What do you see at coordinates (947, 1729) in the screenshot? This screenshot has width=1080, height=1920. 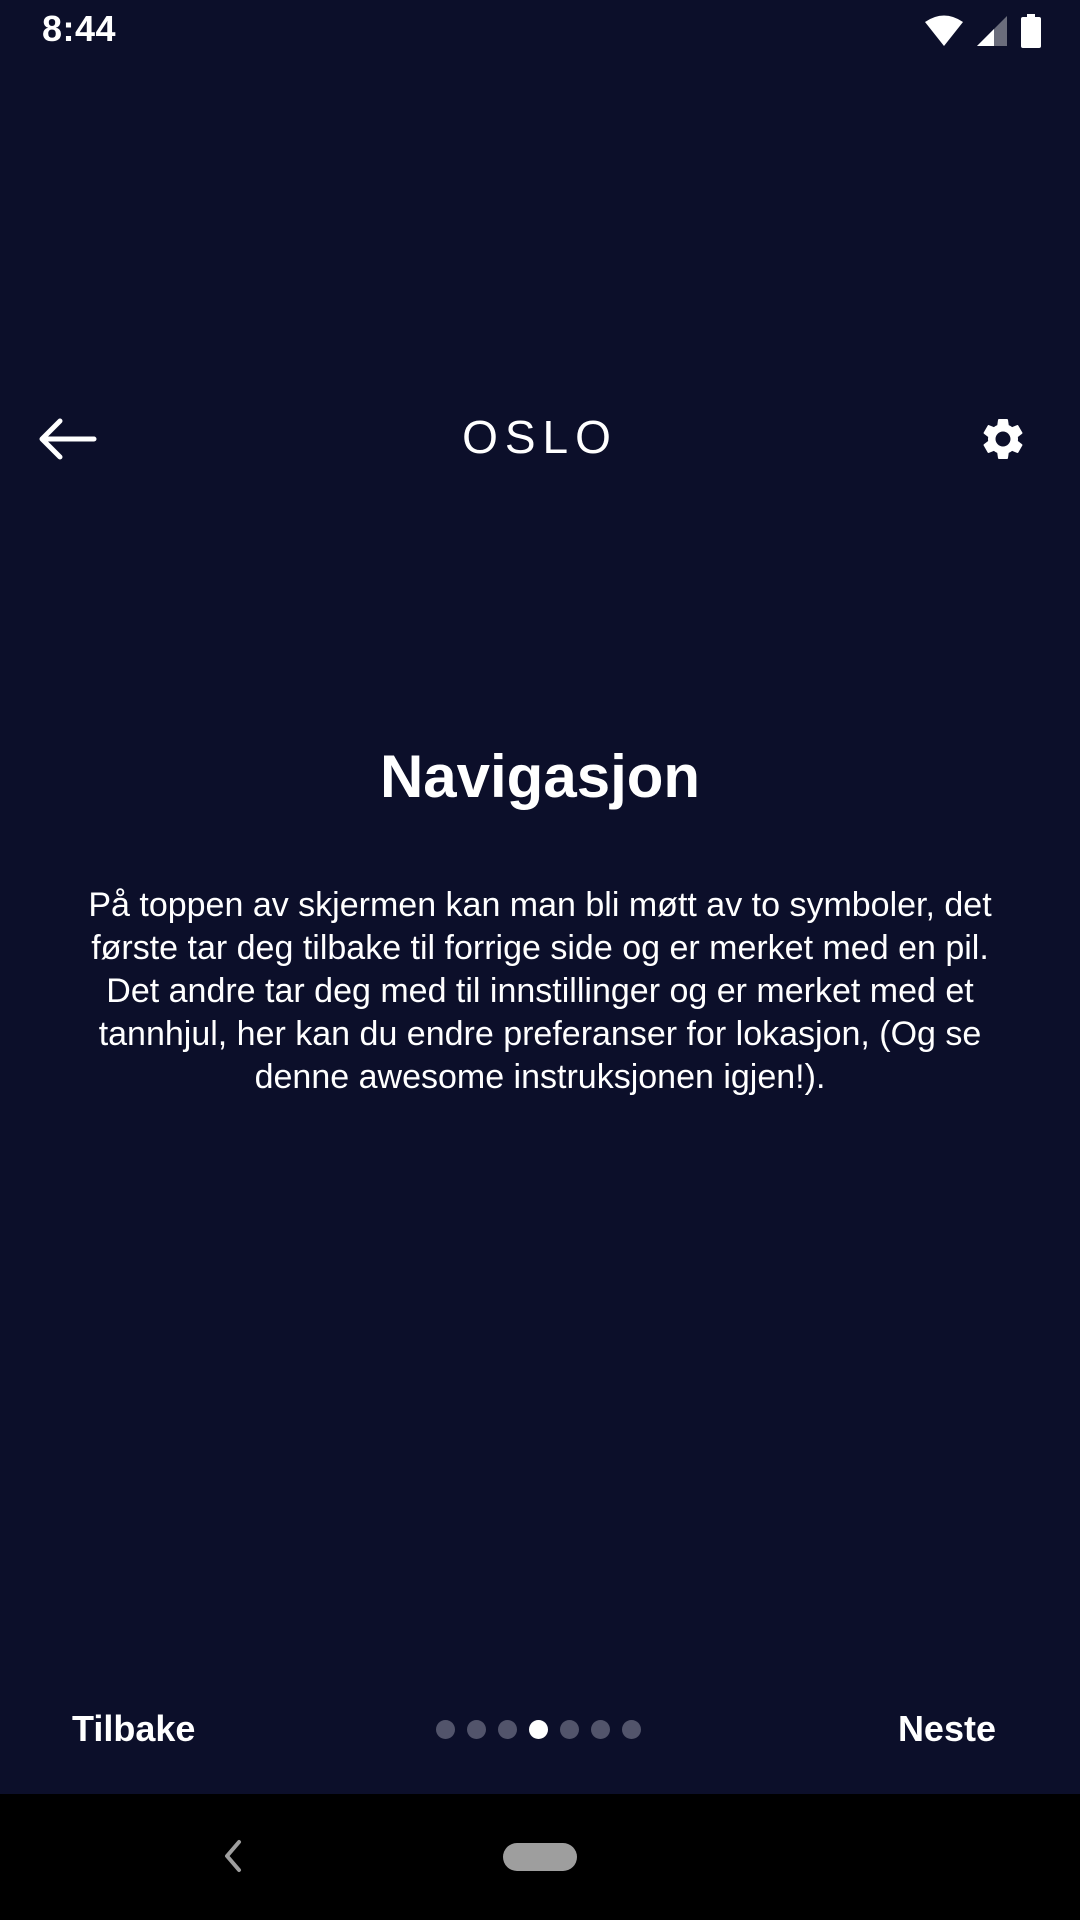 I see `next-button: Neste` at bounding box center [947, 1729].